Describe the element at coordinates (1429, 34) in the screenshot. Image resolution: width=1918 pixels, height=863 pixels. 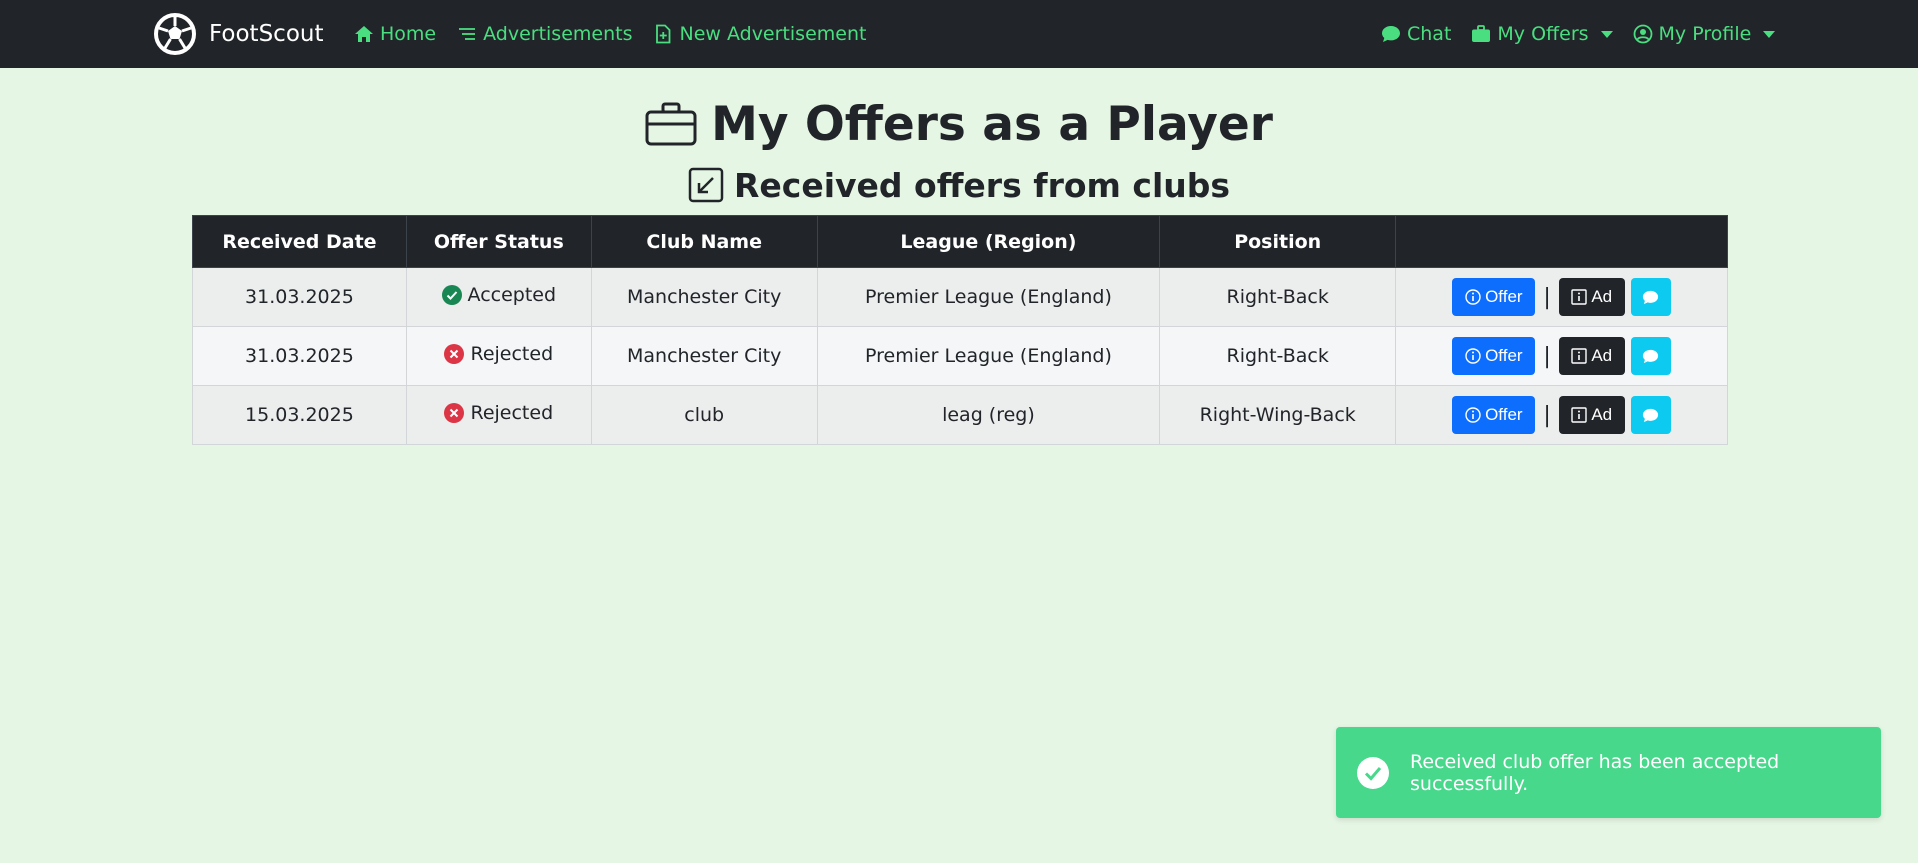
I see `nav-chat-label: Chat` at that location.